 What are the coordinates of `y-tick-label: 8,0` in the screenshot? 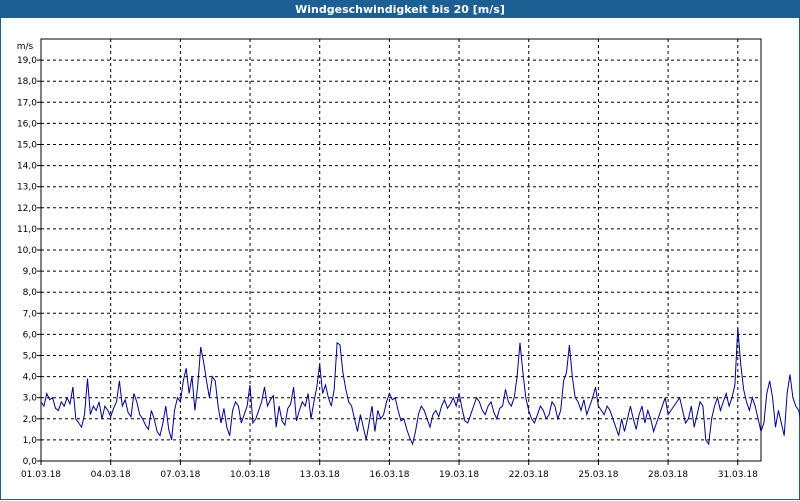 It's located at (30, 293).